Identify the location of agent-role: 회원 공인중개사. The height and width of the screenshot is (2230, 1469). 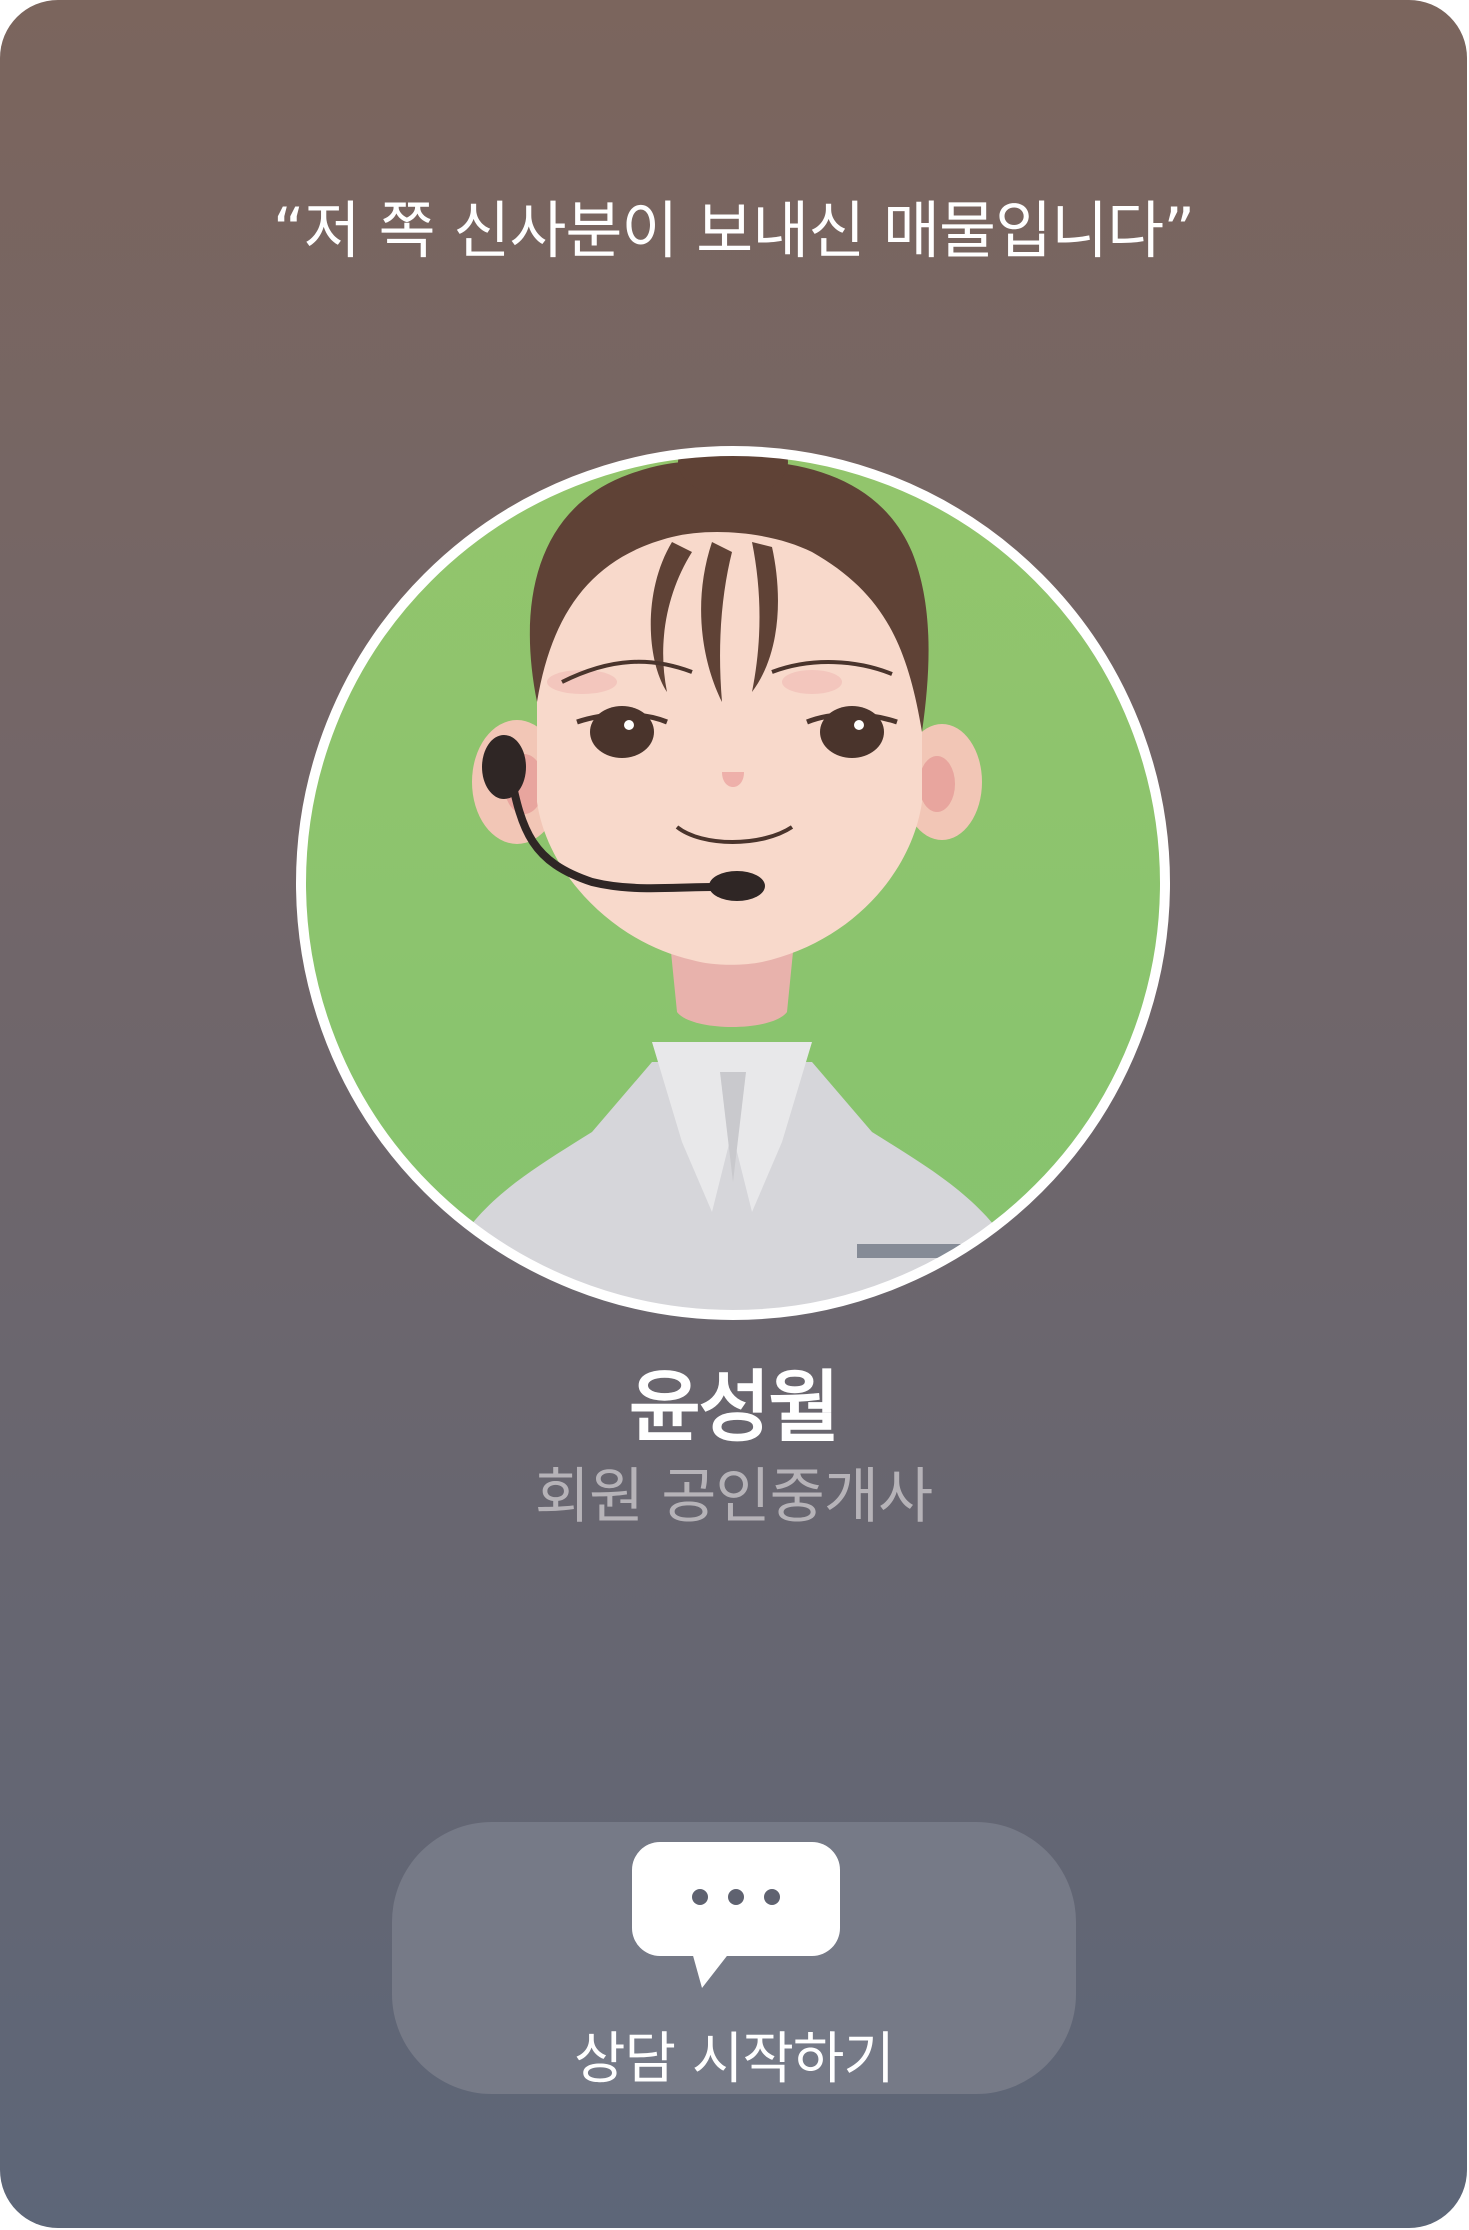
(733, 1497).